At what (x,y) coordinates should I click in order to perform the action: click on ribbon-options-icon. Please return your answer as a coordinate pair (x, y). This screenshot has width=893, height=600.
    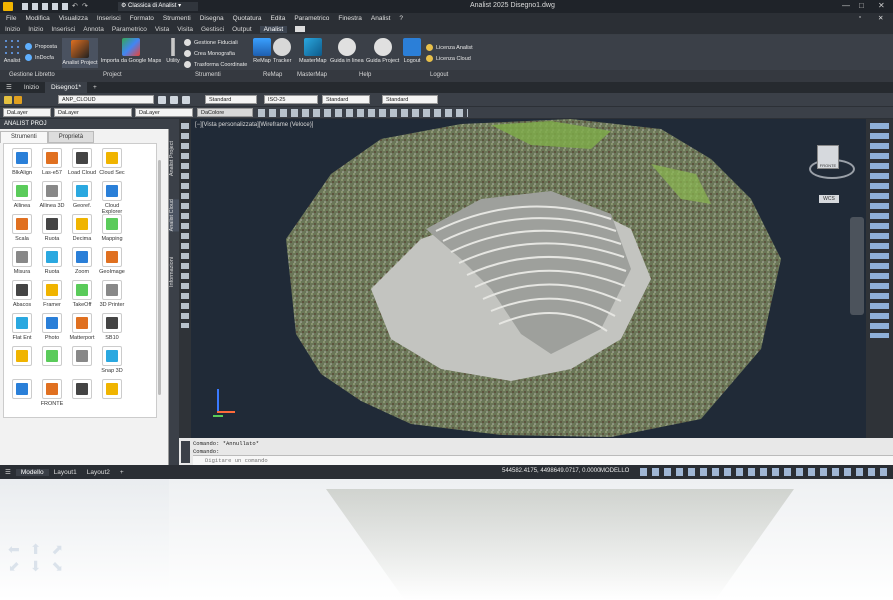
    Looking at the image, I should click on (300, 29).